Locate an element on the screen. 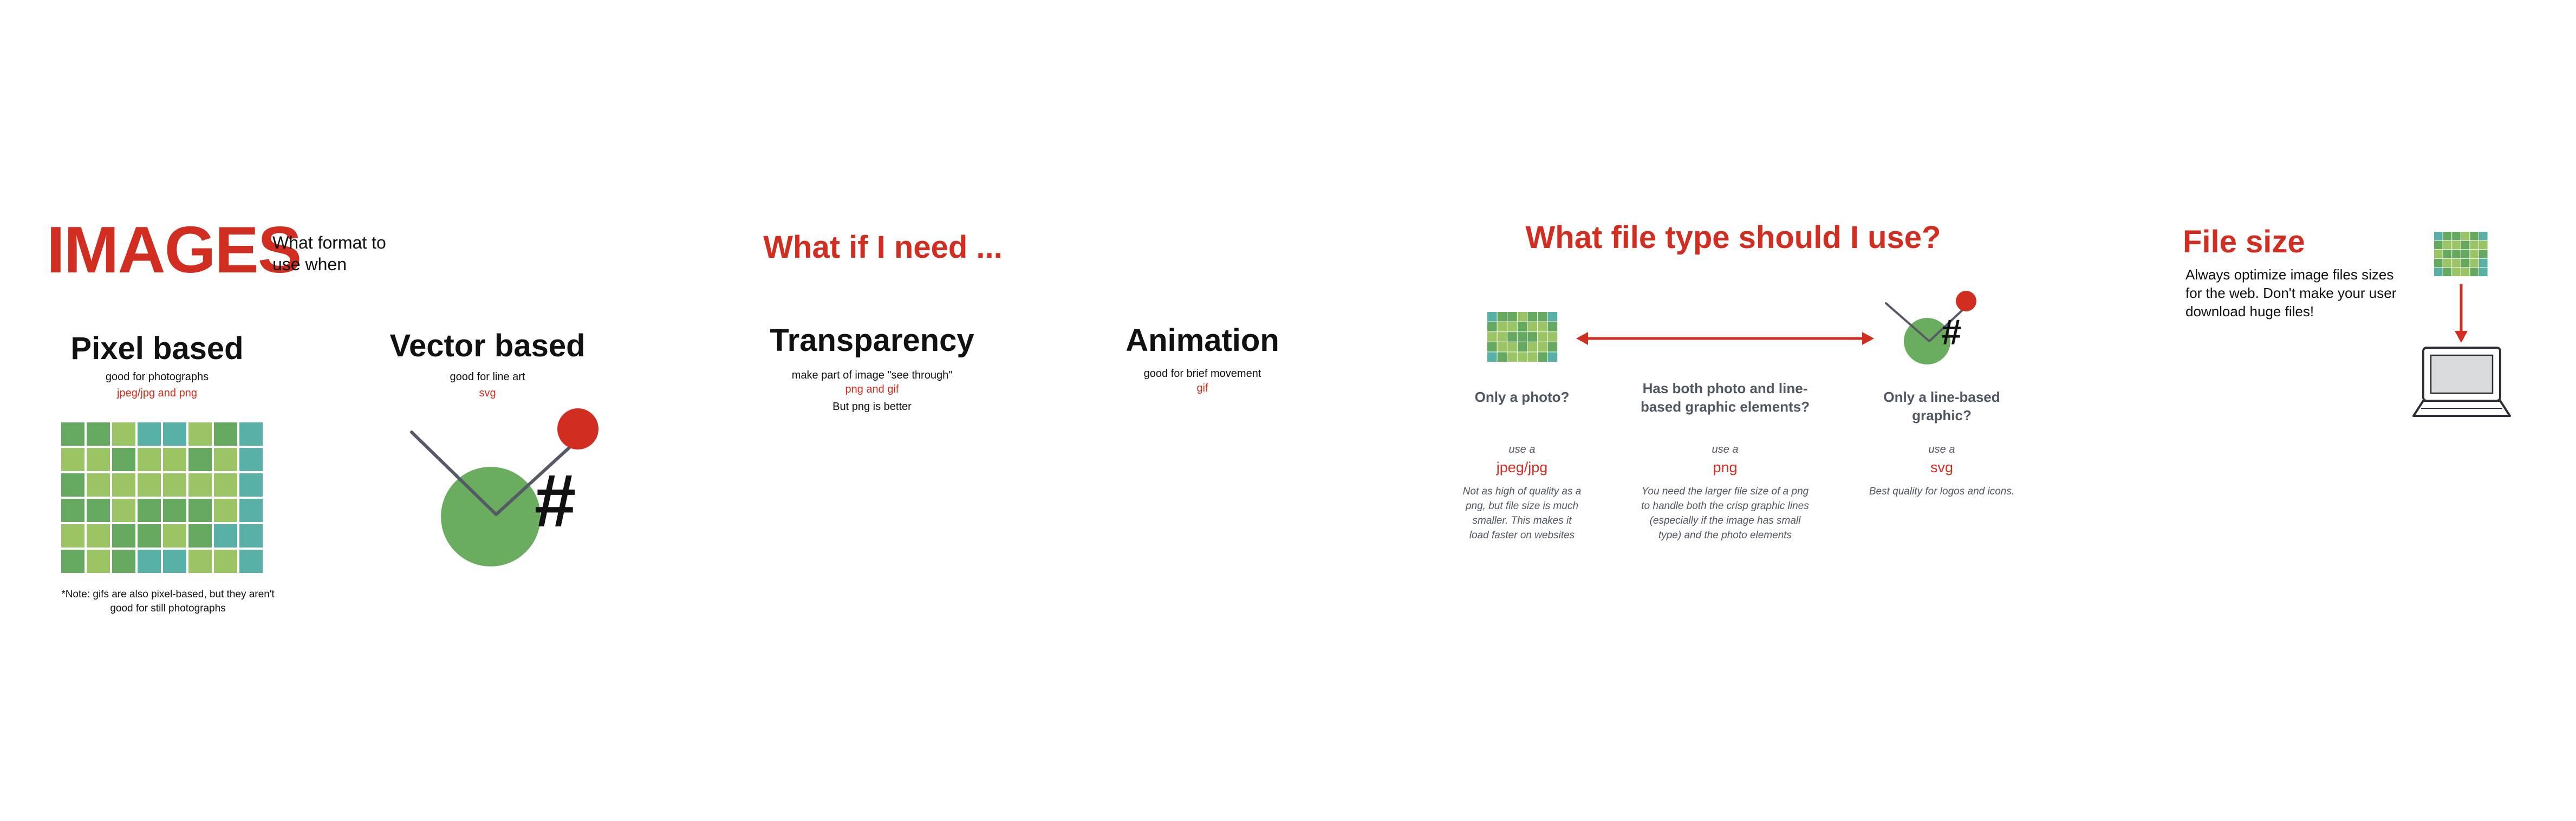 Image resolution: width=2576 pixels, height=821 pixels. vector-thumb-hash: # is located at coordinates (1952, 332).